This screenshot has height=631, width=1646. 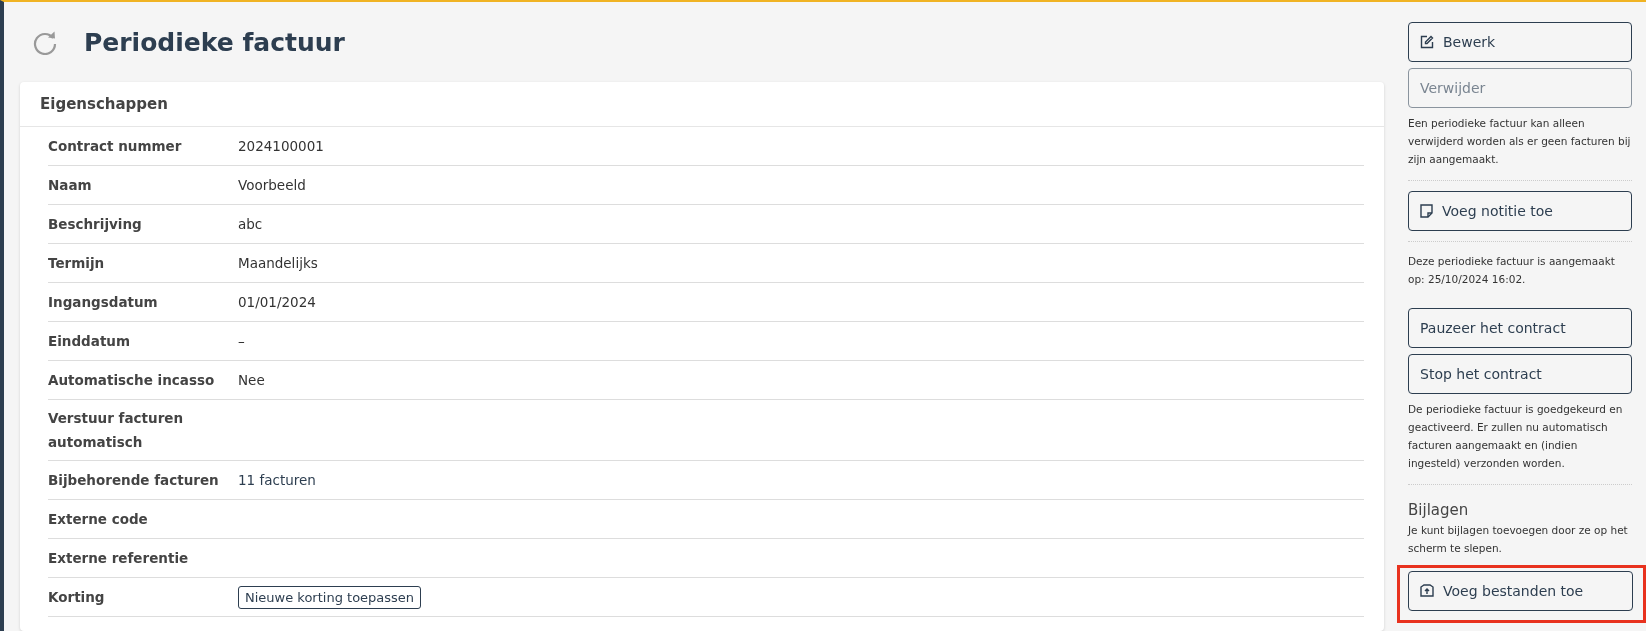 I want to click on property-label: Ingangsdatum, so click(x=103, y=302).